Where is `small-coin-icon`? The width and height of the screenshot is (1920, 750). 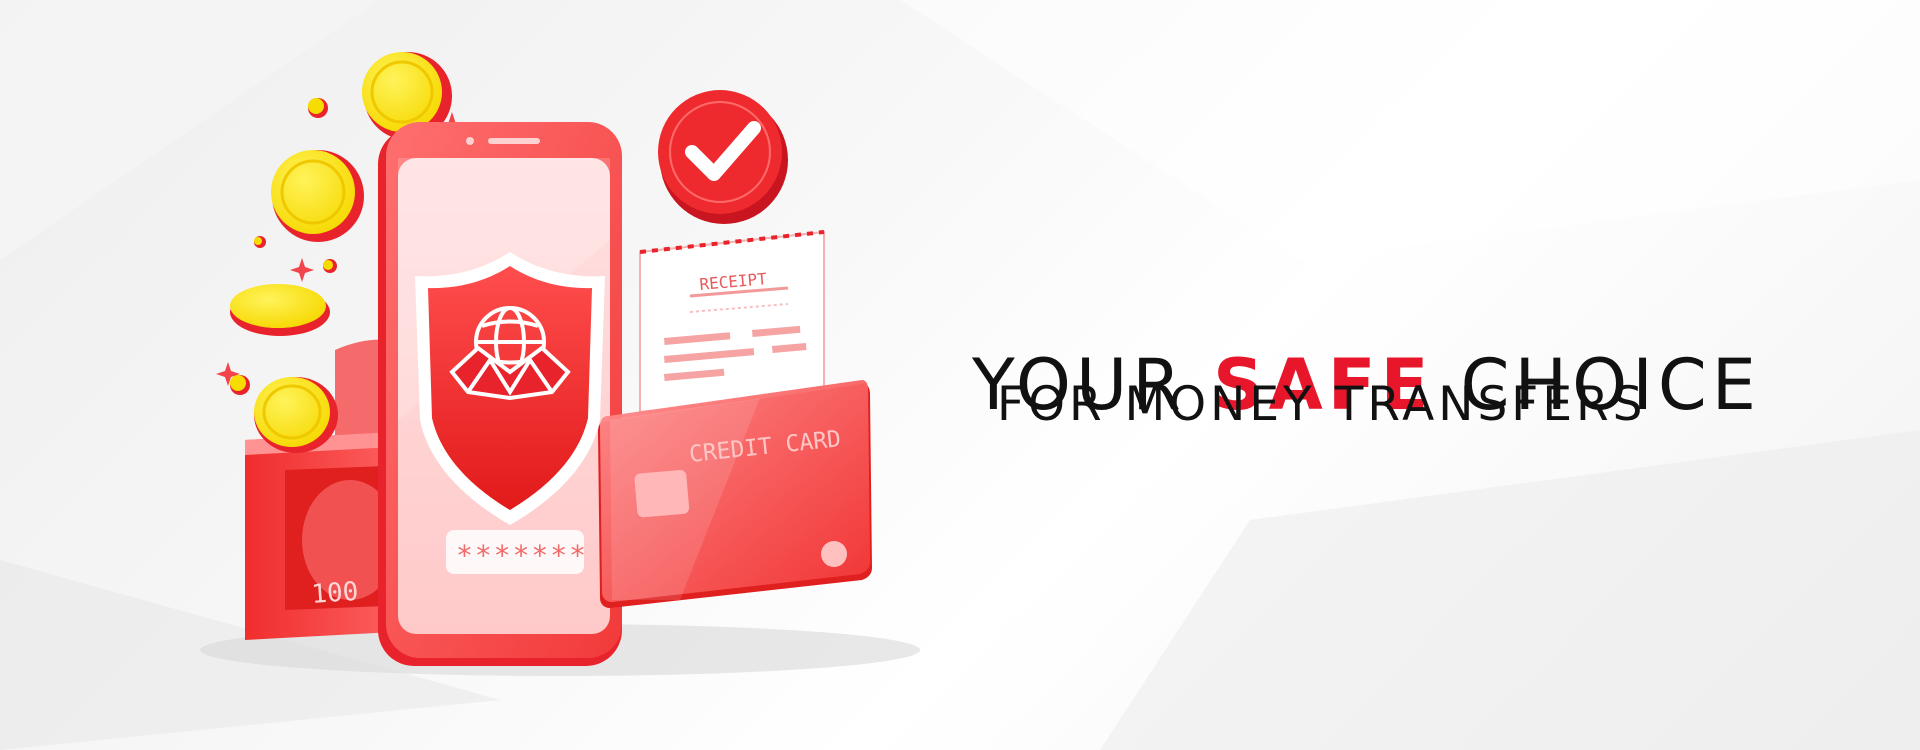
small-coin-icon is located at coordinates (283, 246).